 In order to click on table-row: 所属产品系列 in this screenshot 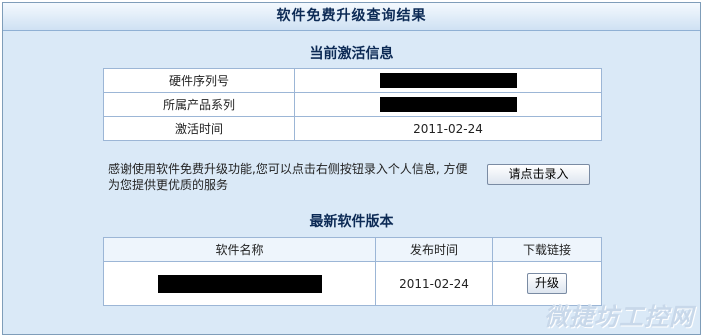, I will do `click(352, 104)`.